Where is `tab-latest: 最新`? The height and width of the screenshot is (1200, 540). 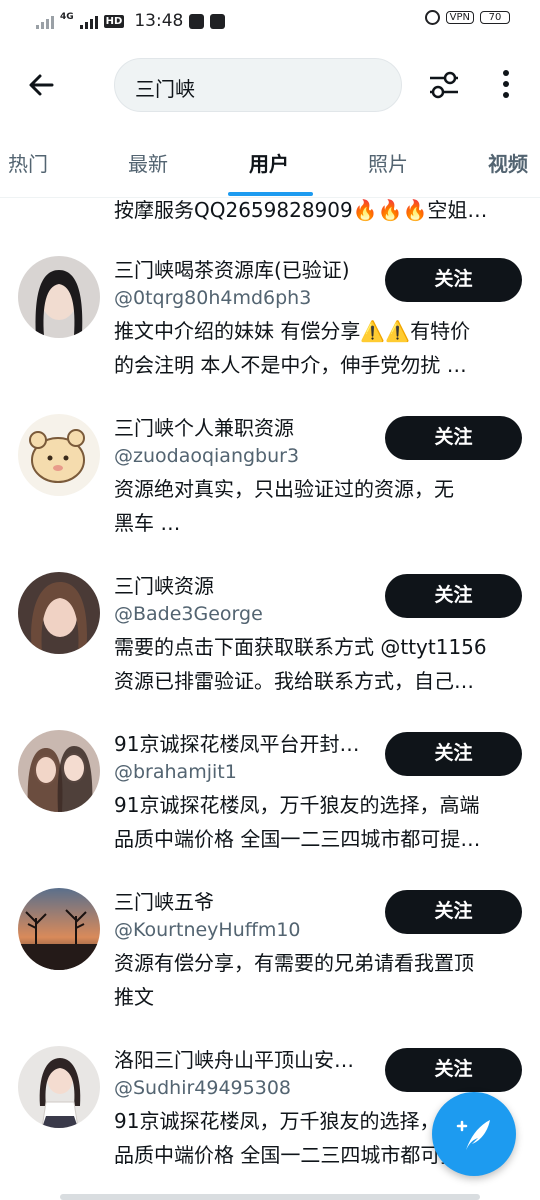
tab-latest: 最新 is located at coordinates (148, 162).